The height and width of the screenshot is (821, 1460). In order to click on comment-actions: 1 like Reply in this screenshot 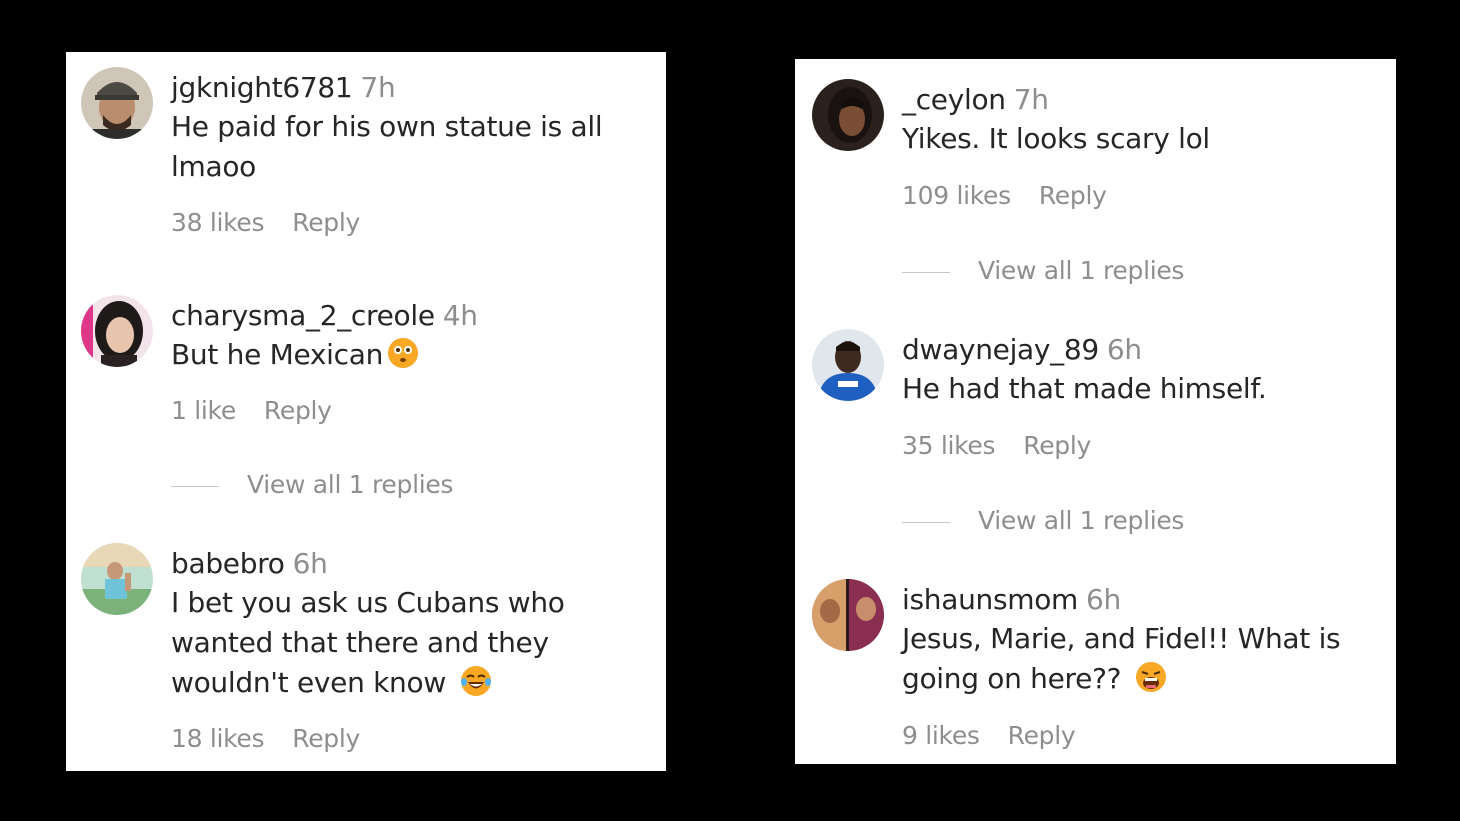, I will do `click(251, 411)`.